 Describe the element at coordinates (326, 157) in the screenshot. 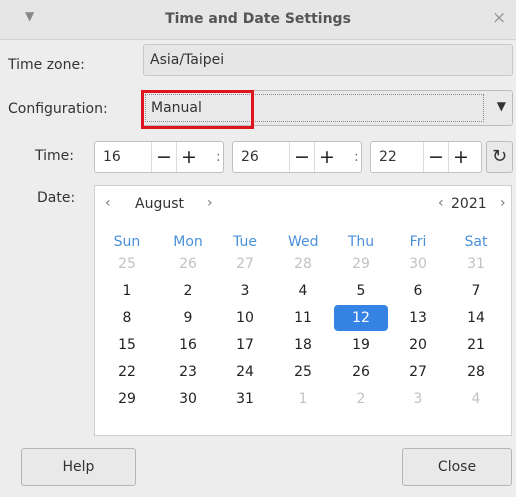

I see `minute-increment-button: +` at that location.